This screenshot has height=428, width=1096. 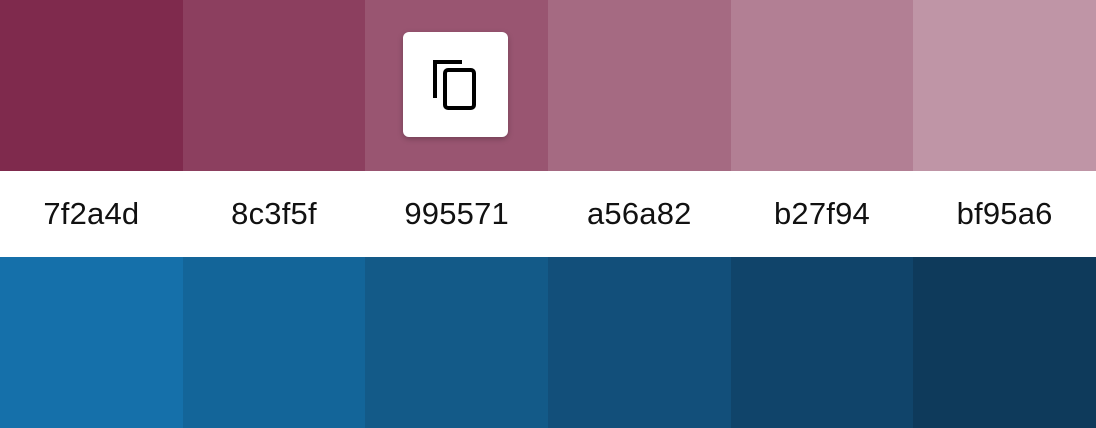 What do you see at coordinates (456, 213) in the screenshot?
I see `hex-label: 995571` at bounding box center [456, 213].